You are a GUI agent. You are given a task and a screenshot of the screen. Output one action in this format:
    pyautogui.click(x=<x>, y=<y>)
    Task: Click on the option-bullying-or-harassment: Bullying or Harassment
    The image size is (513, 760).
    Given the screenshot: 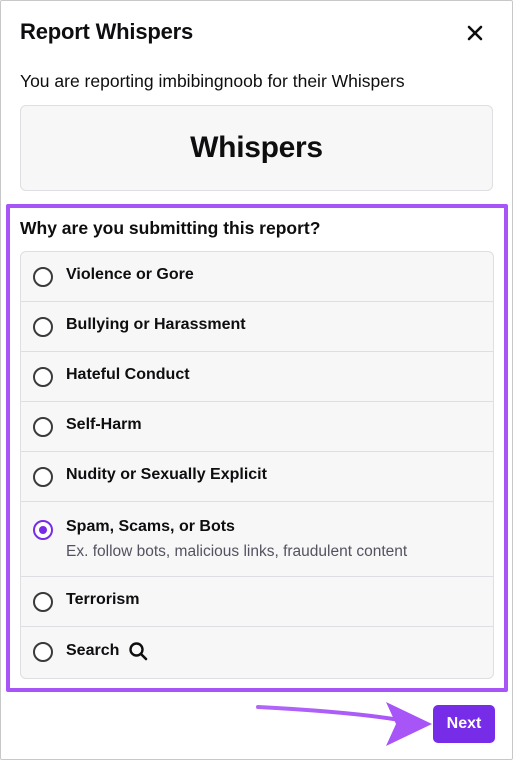 What is the action you would take?
    pyautogui.click(x=257, y=327)
    